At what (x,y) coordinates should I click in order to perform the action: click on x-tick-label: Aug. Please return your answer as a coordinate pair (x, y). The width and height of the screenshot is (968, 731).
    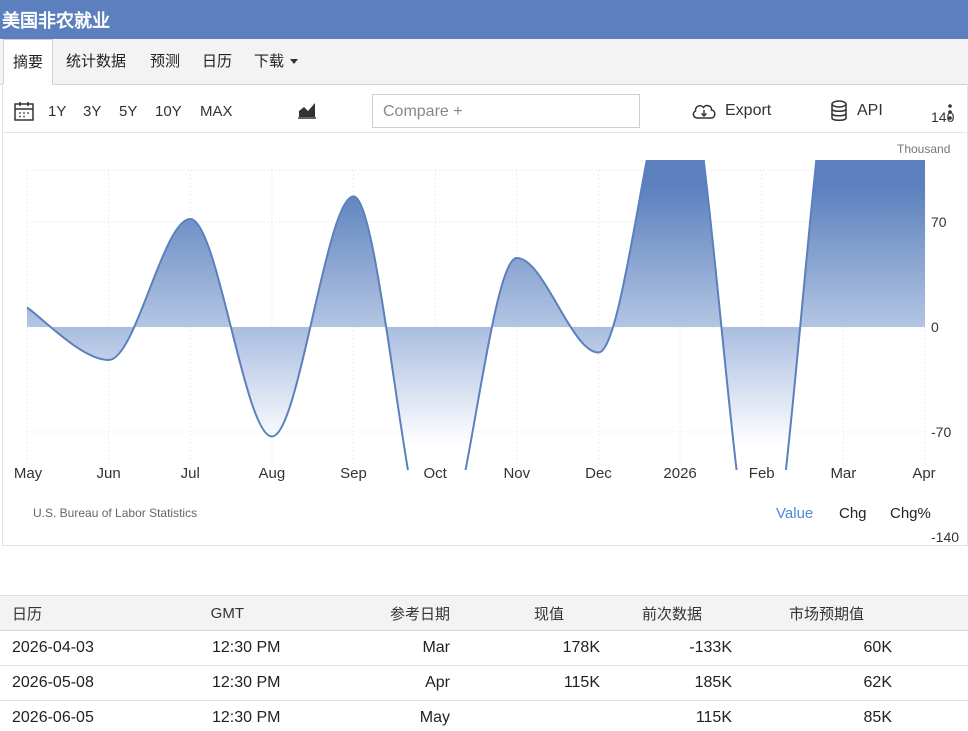
    Looking at the image, I should click on (272, 473).